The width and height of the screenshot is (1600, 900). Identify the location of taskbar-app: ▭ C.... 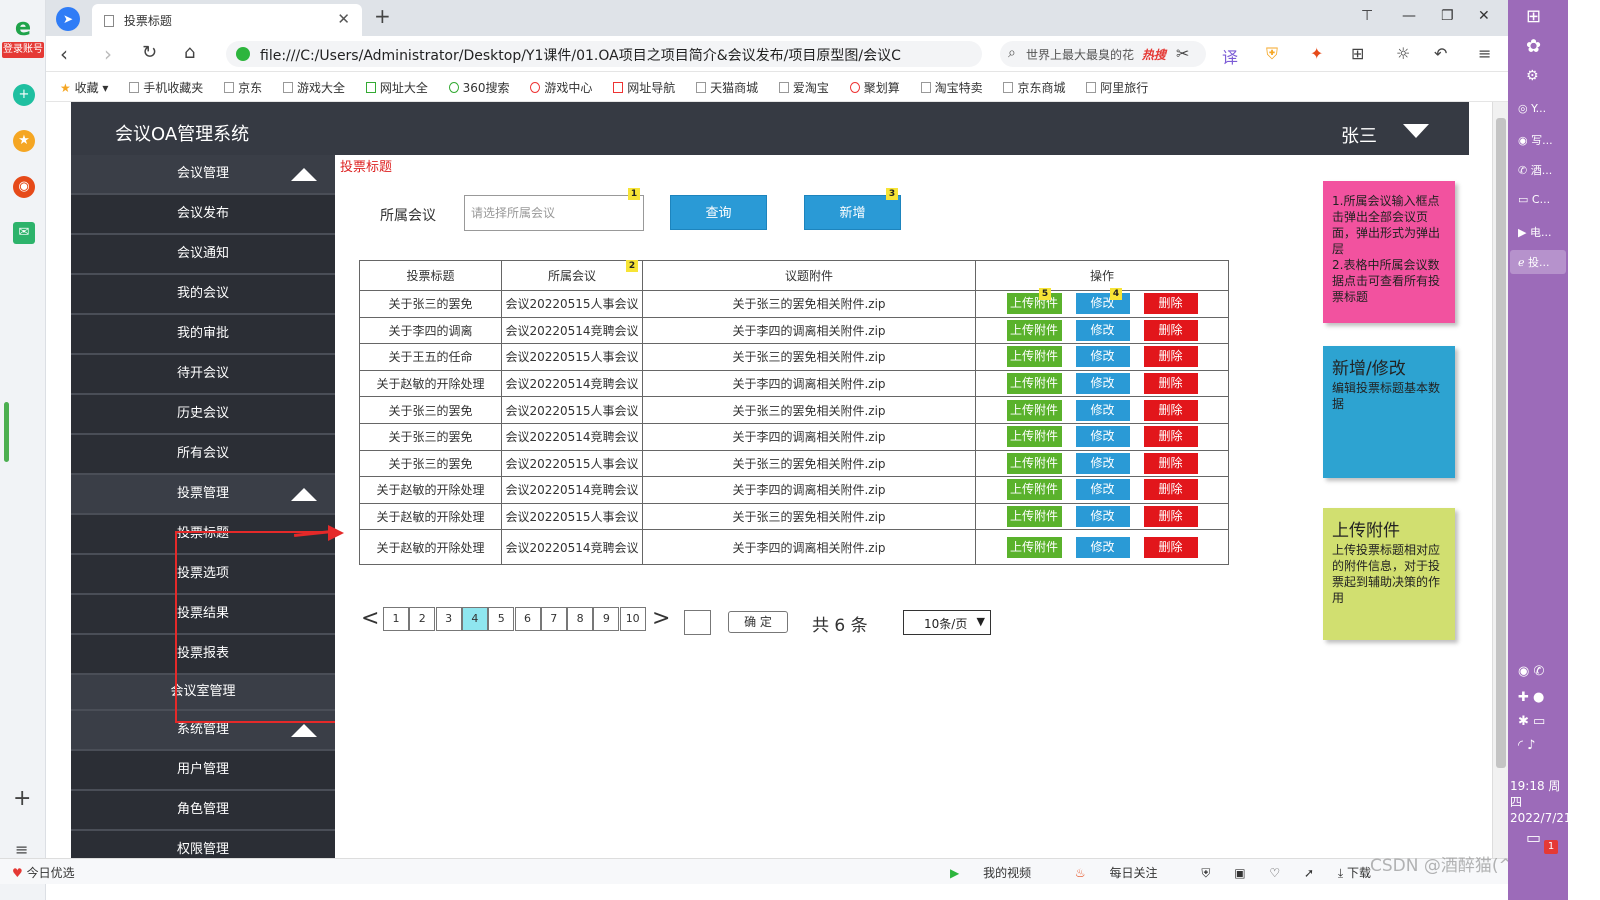
(1538, 201).